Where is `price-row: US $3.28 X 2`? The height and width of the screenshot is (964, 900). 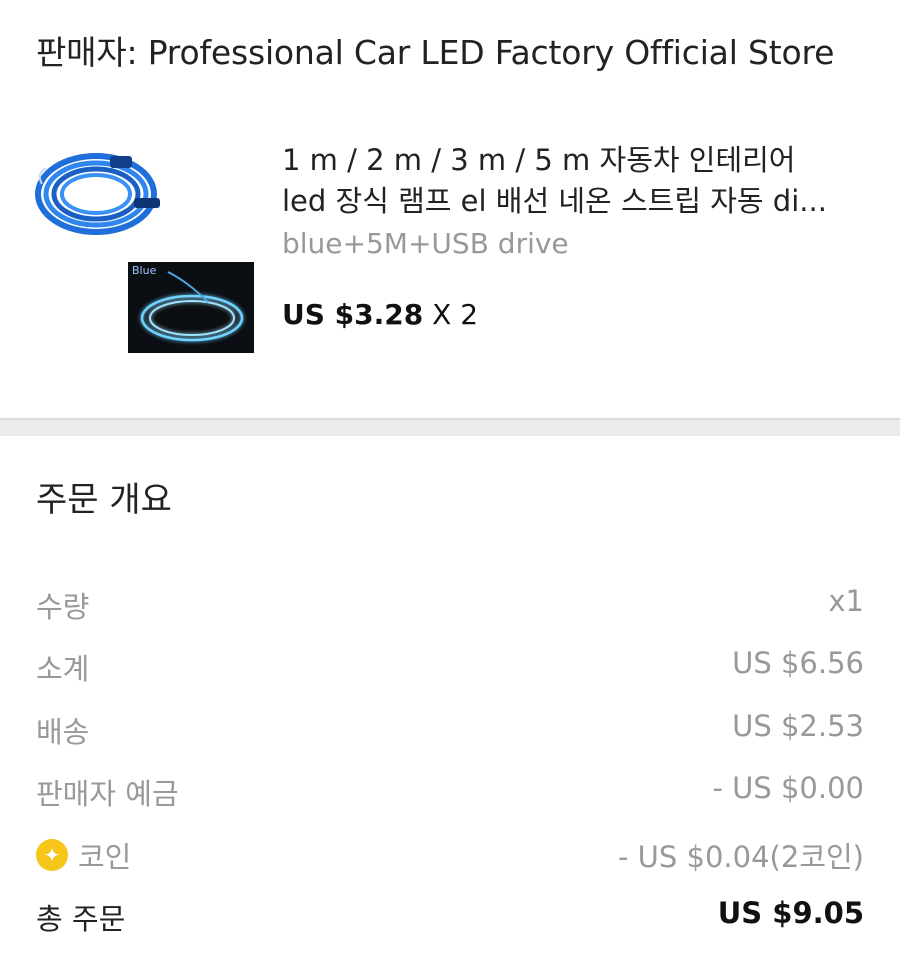 price-row: US $3.28 X 2 is located at coordinates (380, 314).